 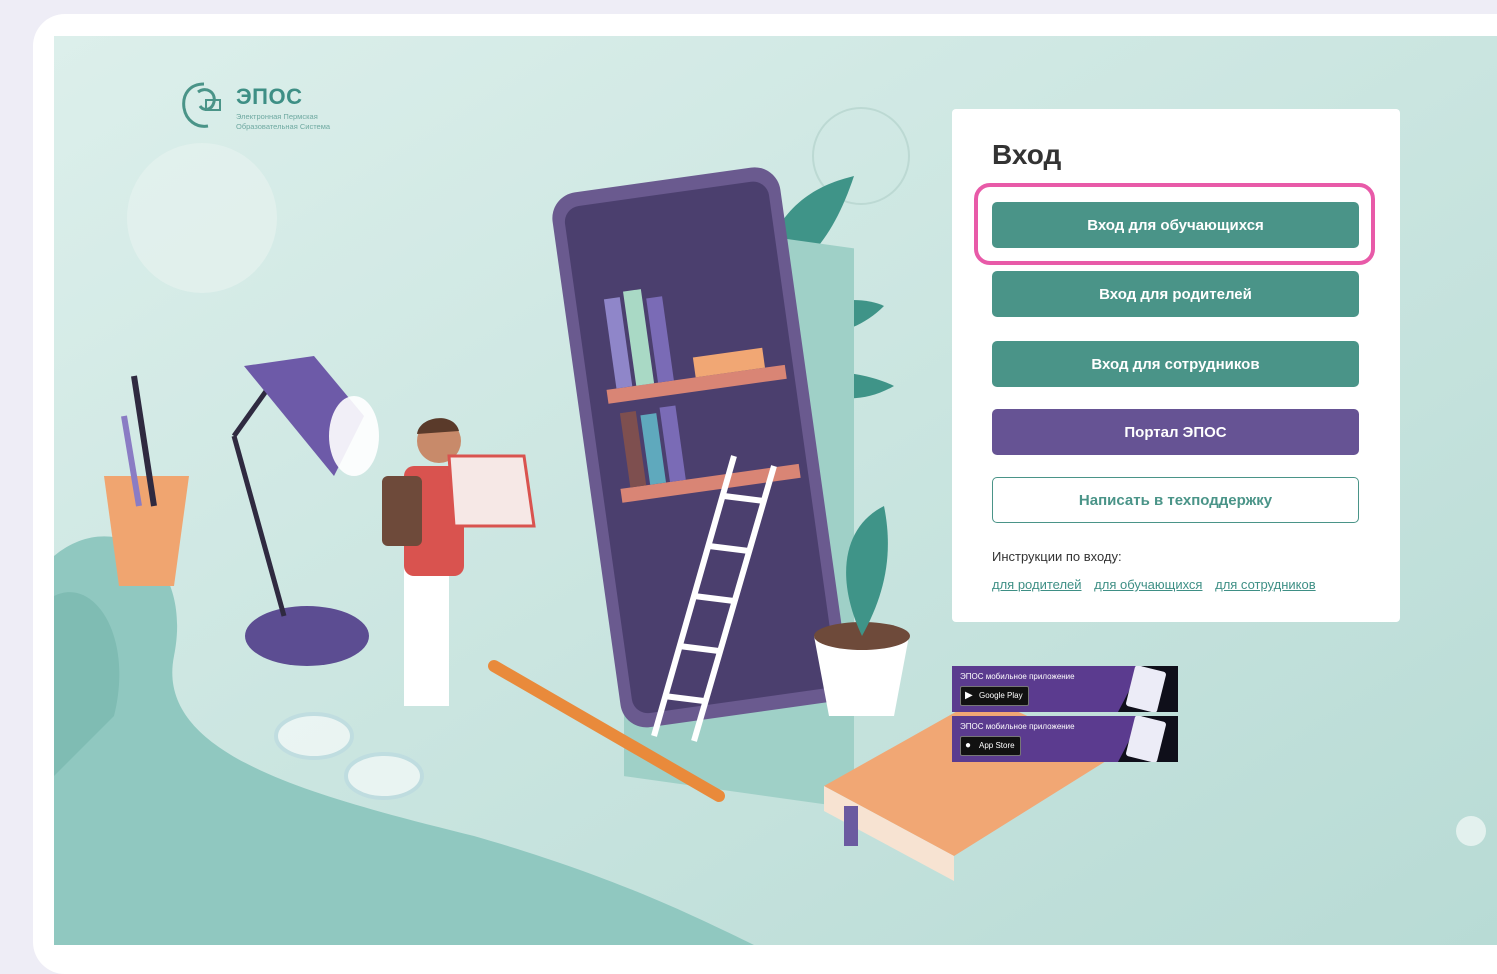 I want to click on login-title: Вход, so click(x=1027, y=154).